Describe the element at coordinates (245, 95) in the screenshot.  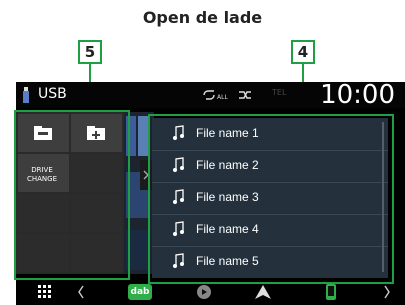
I see `shuffle-icon` at that location.